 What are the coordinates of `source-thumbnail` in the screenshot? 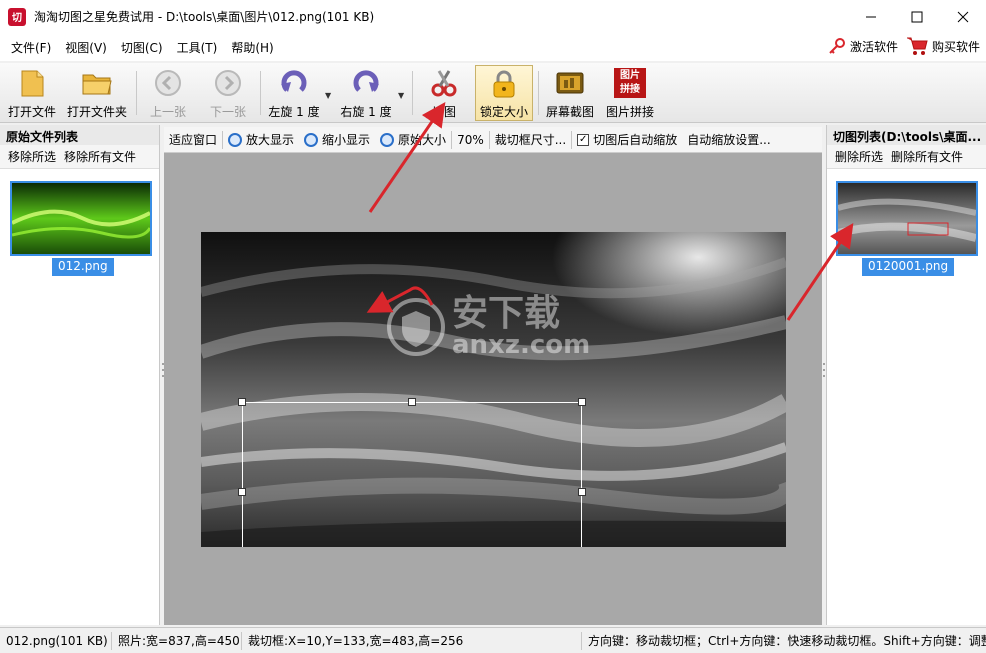 It's located at (81, 218).